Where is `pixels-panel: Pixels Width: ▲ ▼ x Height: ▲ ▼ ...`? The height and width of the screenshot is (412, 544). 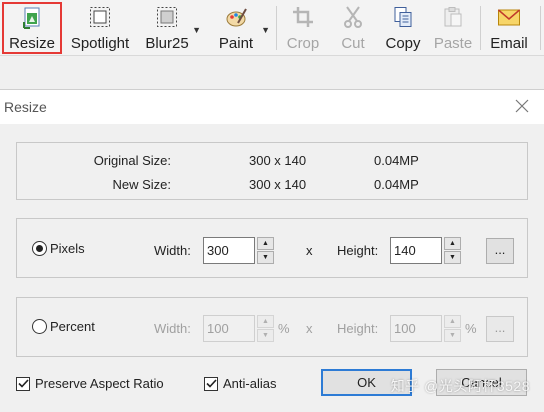
pixels-panel: Pixels Width: ▲ ▼ x Height: ▲ ▼ ... is located at coordinates (272, 248).